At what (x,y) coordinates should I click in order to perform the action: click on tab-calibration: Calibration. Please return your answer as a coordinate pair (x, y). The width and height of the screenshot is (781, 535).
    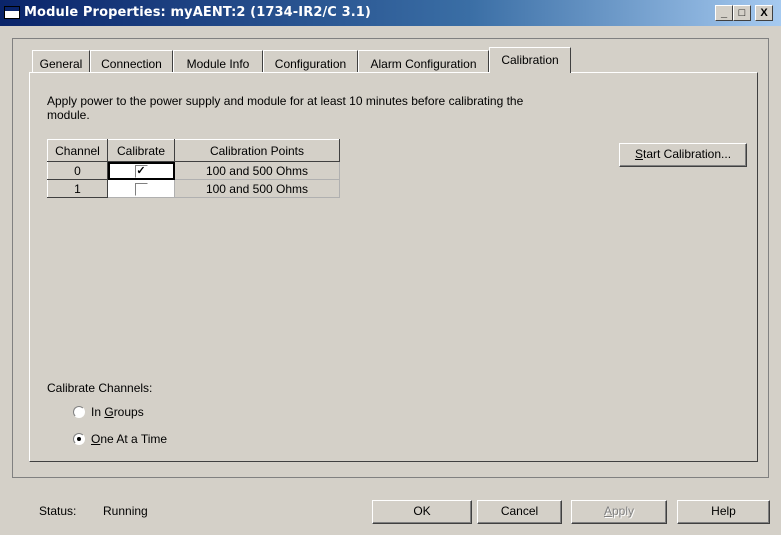
    Looking at the image, I should click on (530, 60).